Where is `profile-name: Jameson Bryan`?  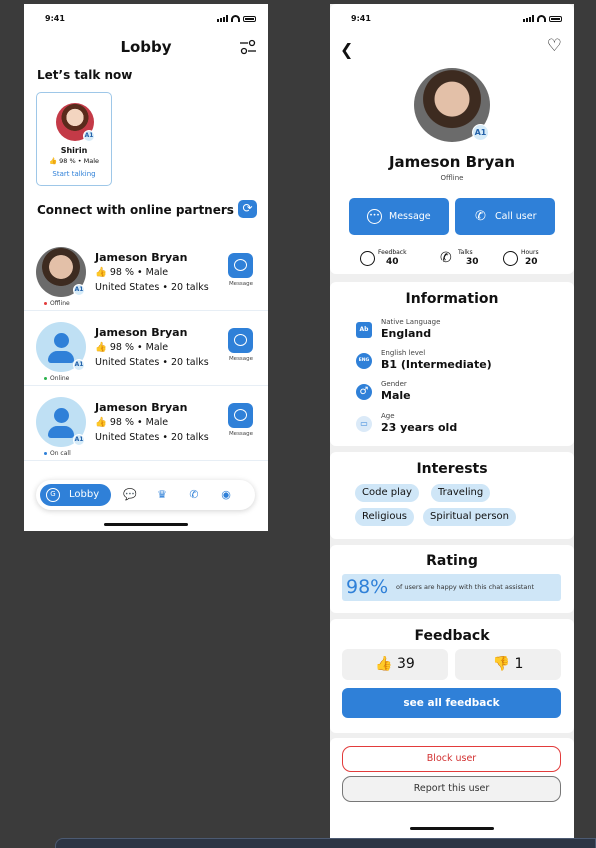
profile-name: Jameson Bryan is located at coordinates (452, 162).